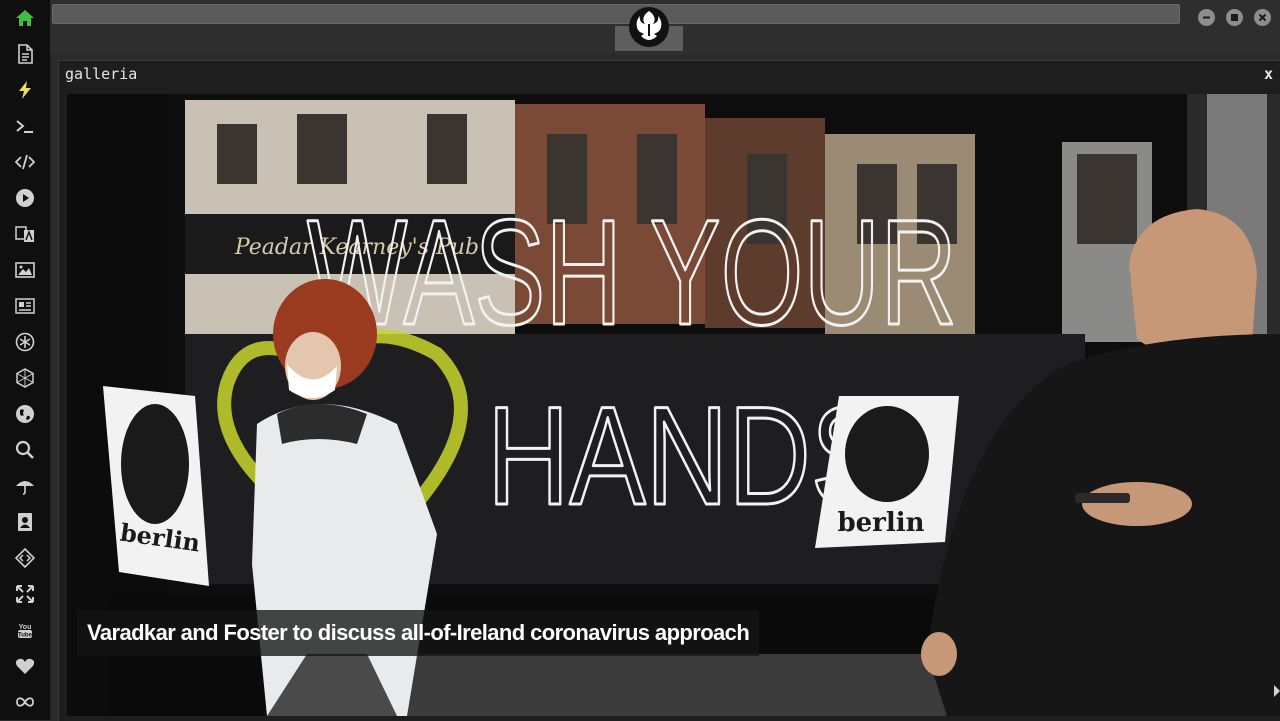  What do you see at coordinates (25, 306) in the screenshot?
I see `newspaper-icon` at bounding box center [25, 306].